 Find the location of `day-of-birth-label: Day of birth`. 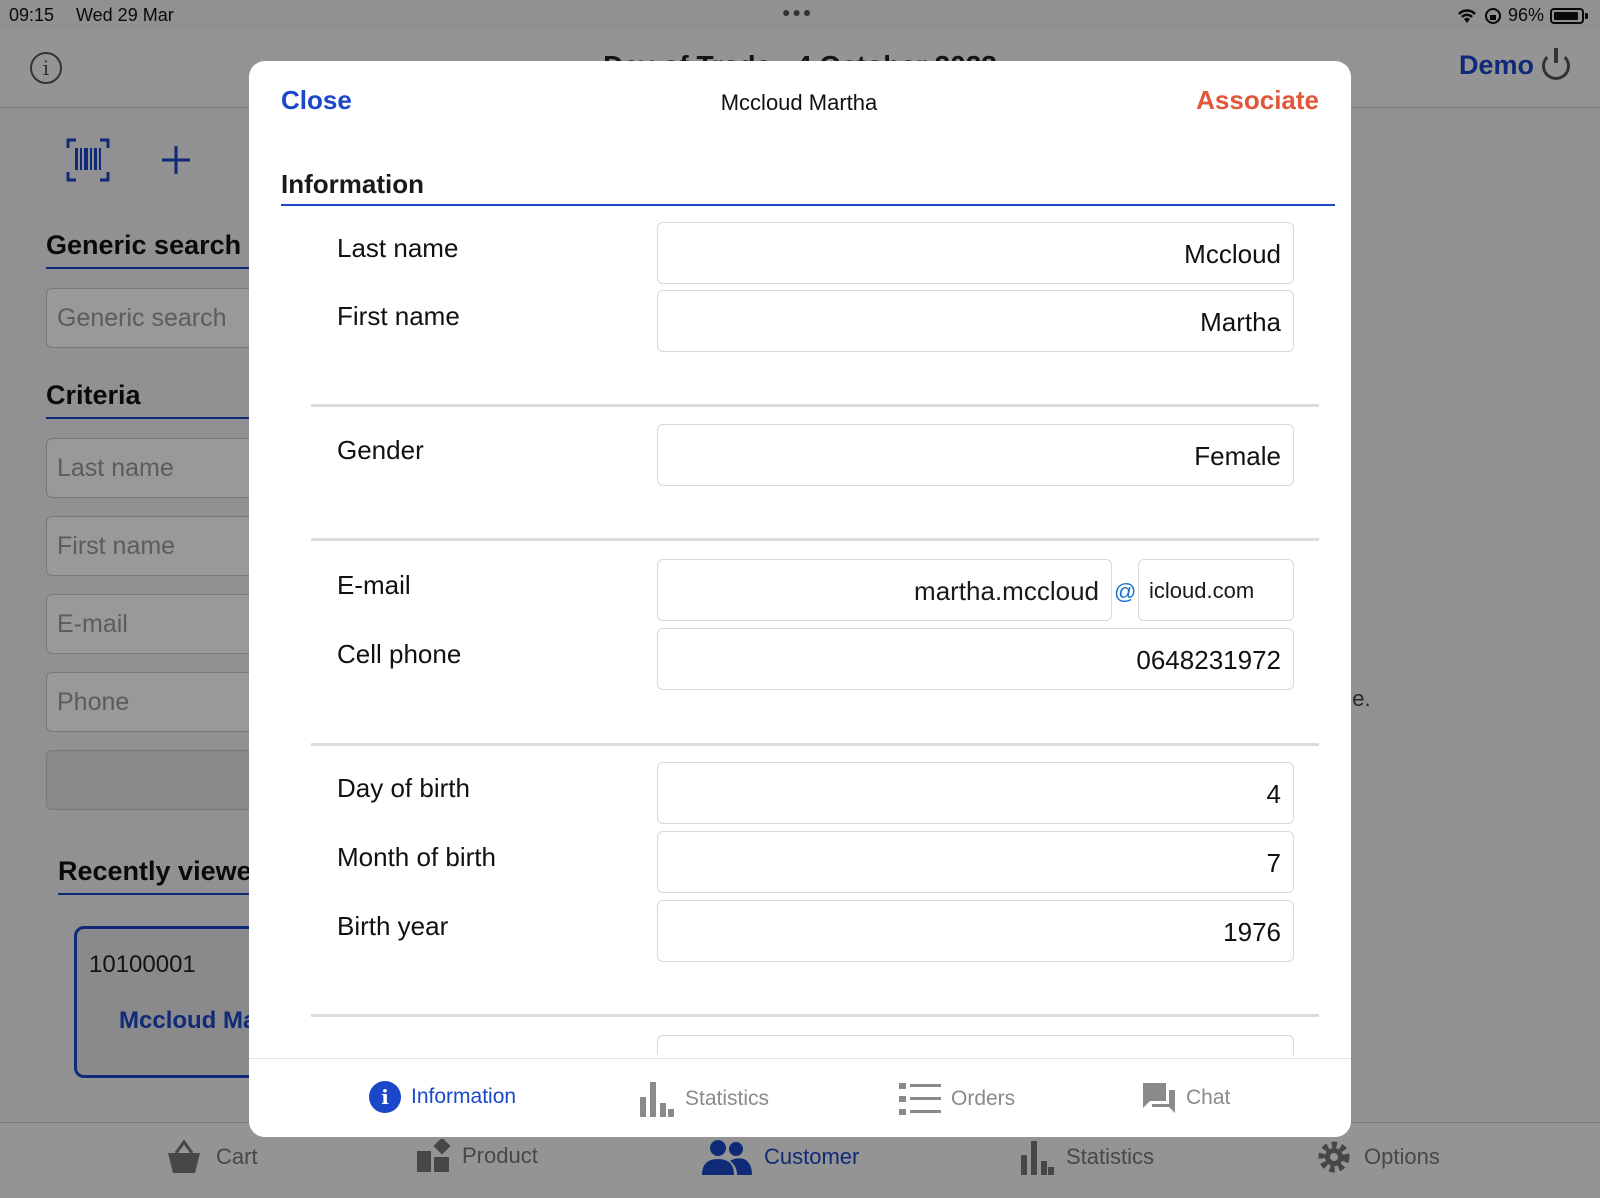

day-of-birth-label: Day of birth is located at coordinates (403, 788).